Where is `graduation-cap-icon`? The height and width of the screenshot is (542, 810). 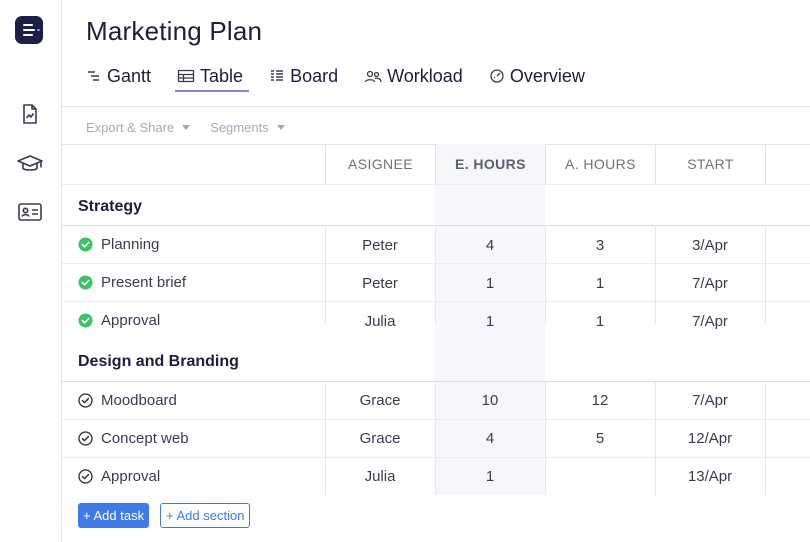
graduation-cap-icon is located at coordinates (30, 164).